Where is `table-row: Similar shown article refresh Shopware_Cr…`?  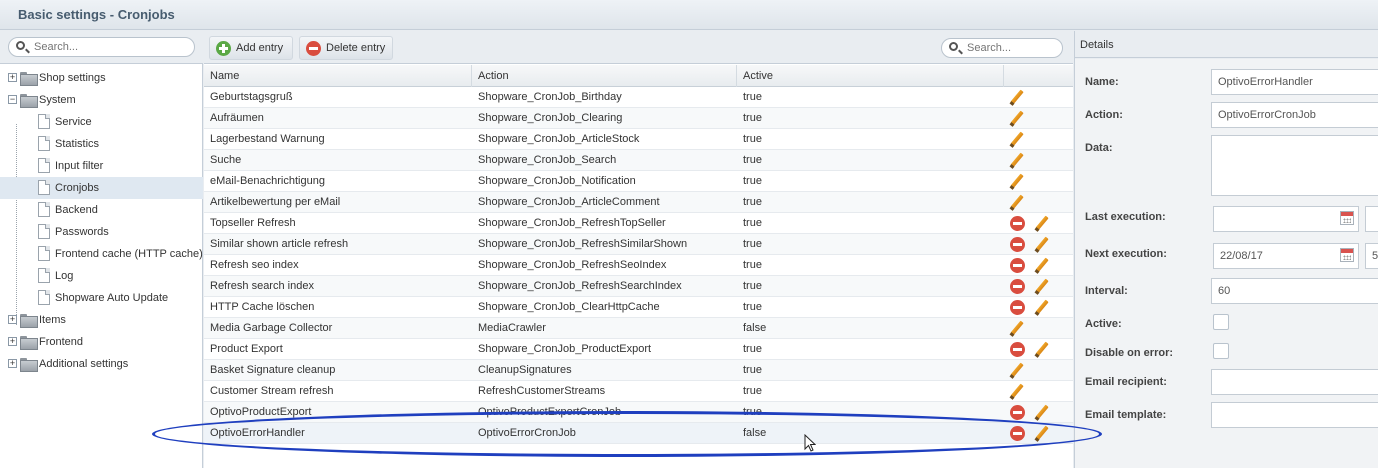 table-row: Similar shown article refresh Shopware_Cr… is located at coordinates (638, 244).